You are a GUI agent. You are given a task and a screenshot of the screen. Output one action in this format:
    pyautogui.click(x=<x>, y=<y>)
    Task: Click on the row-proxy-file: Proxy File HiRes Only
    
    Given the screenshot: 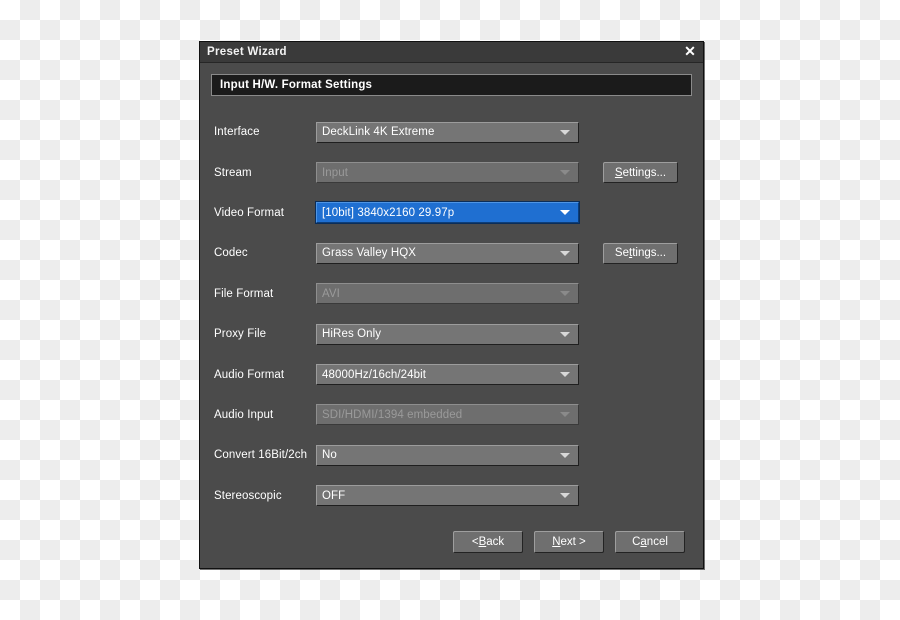 What is the action you would take?
    pyautogui.click(x=451, y=334)
    